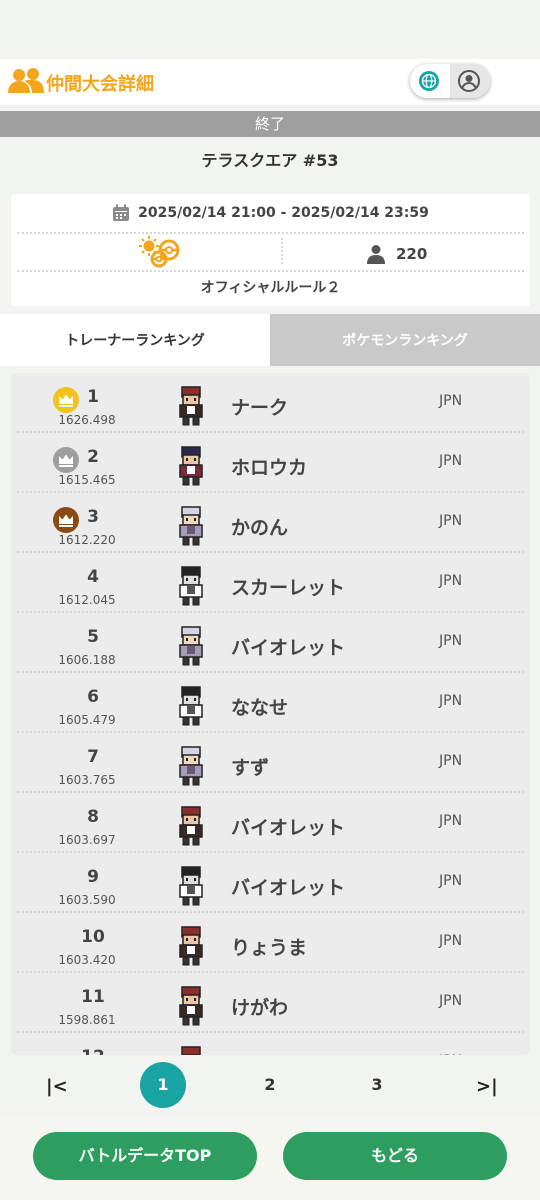 Image resolution: width=540 pixels, height=1200 pixels. I want to click on person-icon, so click(376, 254).